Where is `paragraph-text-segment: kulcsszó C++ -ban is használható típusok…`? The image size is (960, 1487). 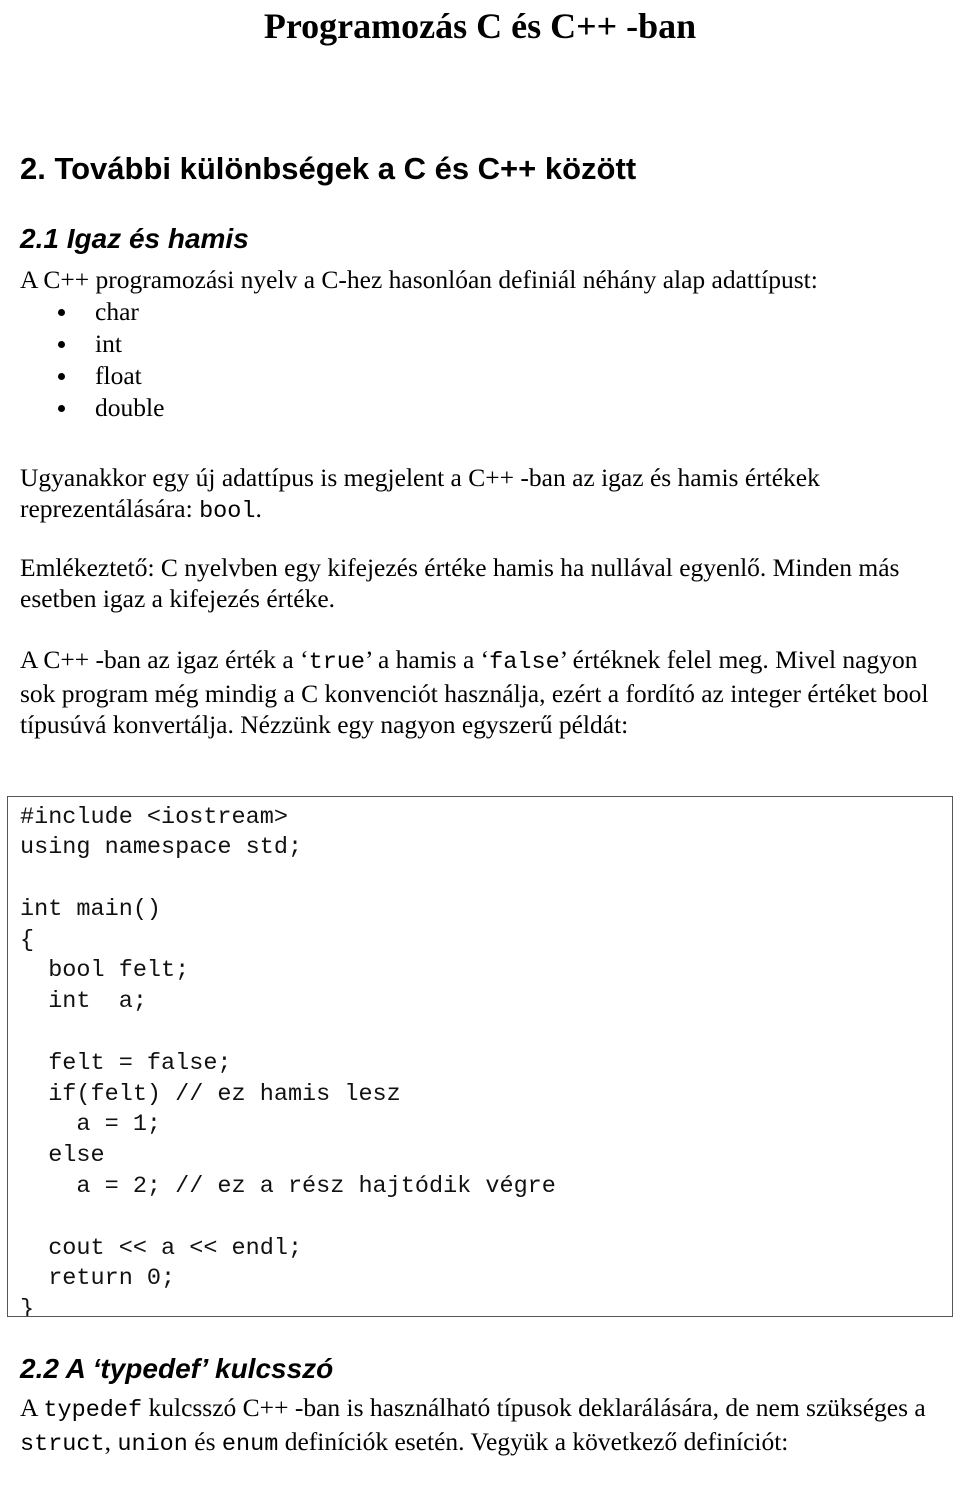
paragraph-text-segment: kulcsszó C++ -ban is használható típusok… is located at coordinates (534, 1407).